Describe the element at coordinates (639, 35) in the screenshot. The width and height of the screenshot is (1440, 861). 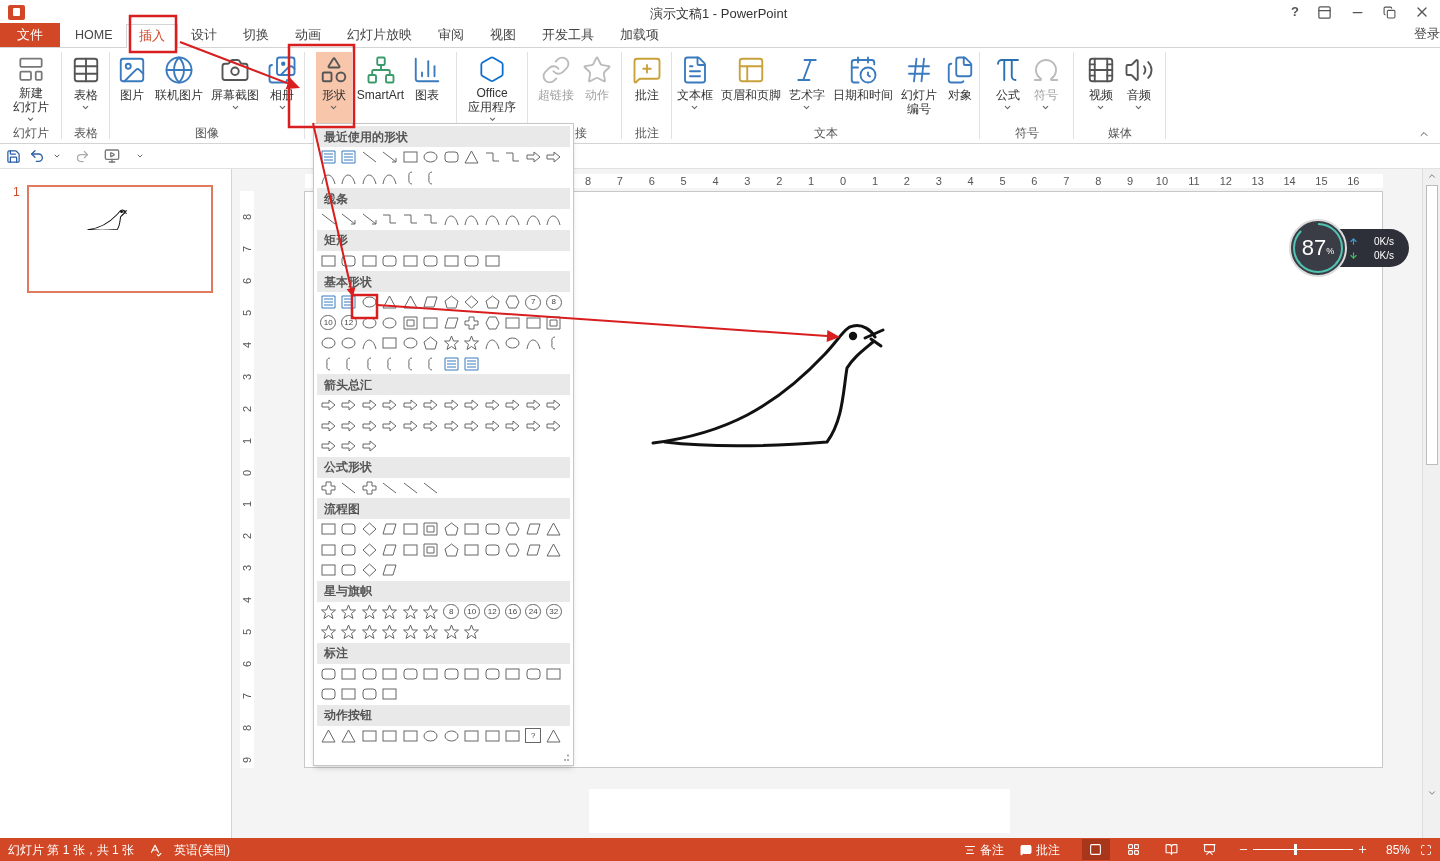
I see `ribbon-tab: 加载项` at that location.